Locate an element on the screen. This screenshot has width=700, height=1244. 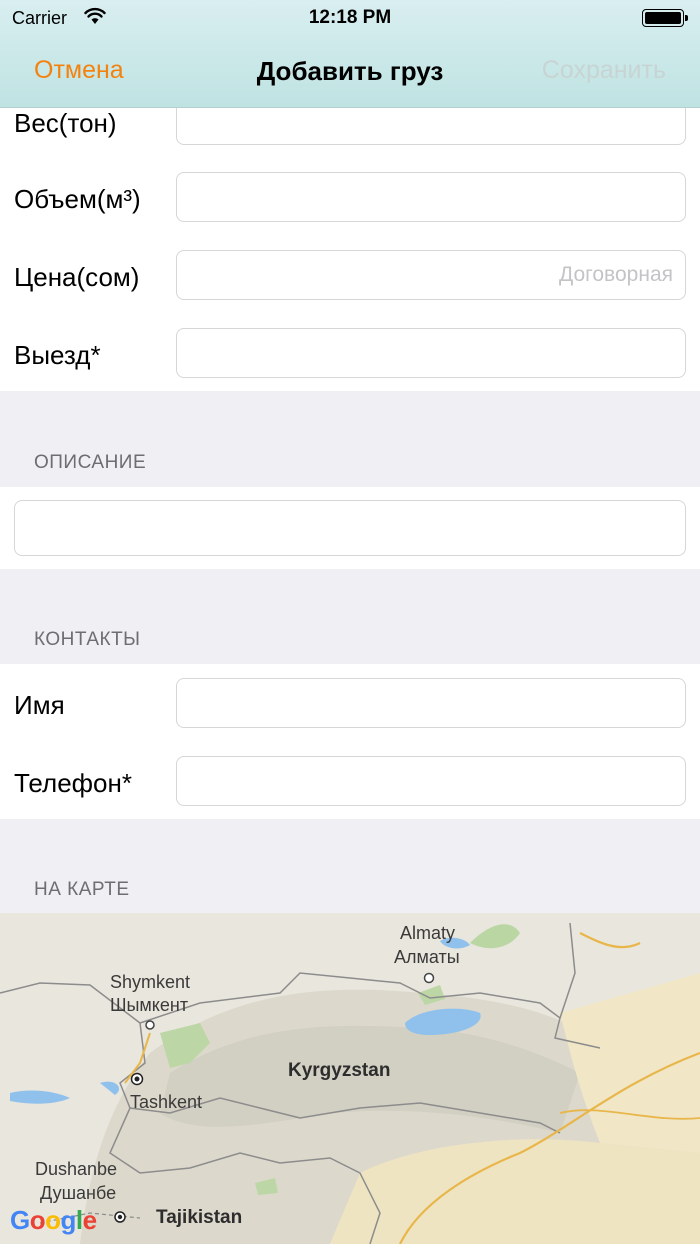
map-label-almaty-ru: Алматы is located at coordinates (427, 957).